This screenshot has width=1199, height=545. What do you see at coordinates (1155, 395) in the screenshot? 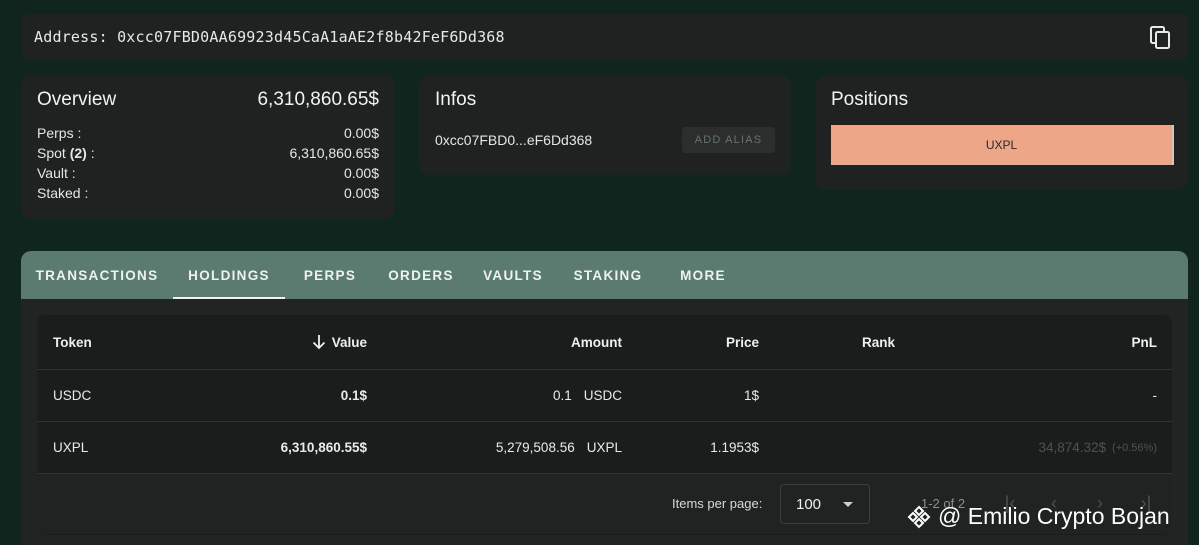
I see `pnl-cell: -` at bounding box center [1155, 395].